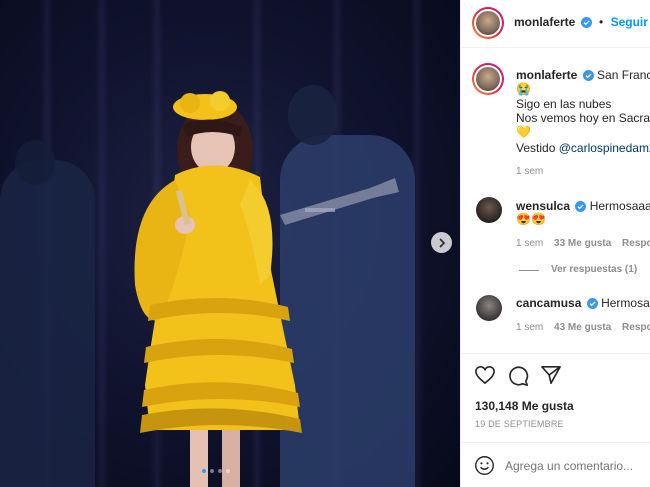 The image size is (650, 487). I want to click on mention-link: @carlospinedamx, so click(604, 148).